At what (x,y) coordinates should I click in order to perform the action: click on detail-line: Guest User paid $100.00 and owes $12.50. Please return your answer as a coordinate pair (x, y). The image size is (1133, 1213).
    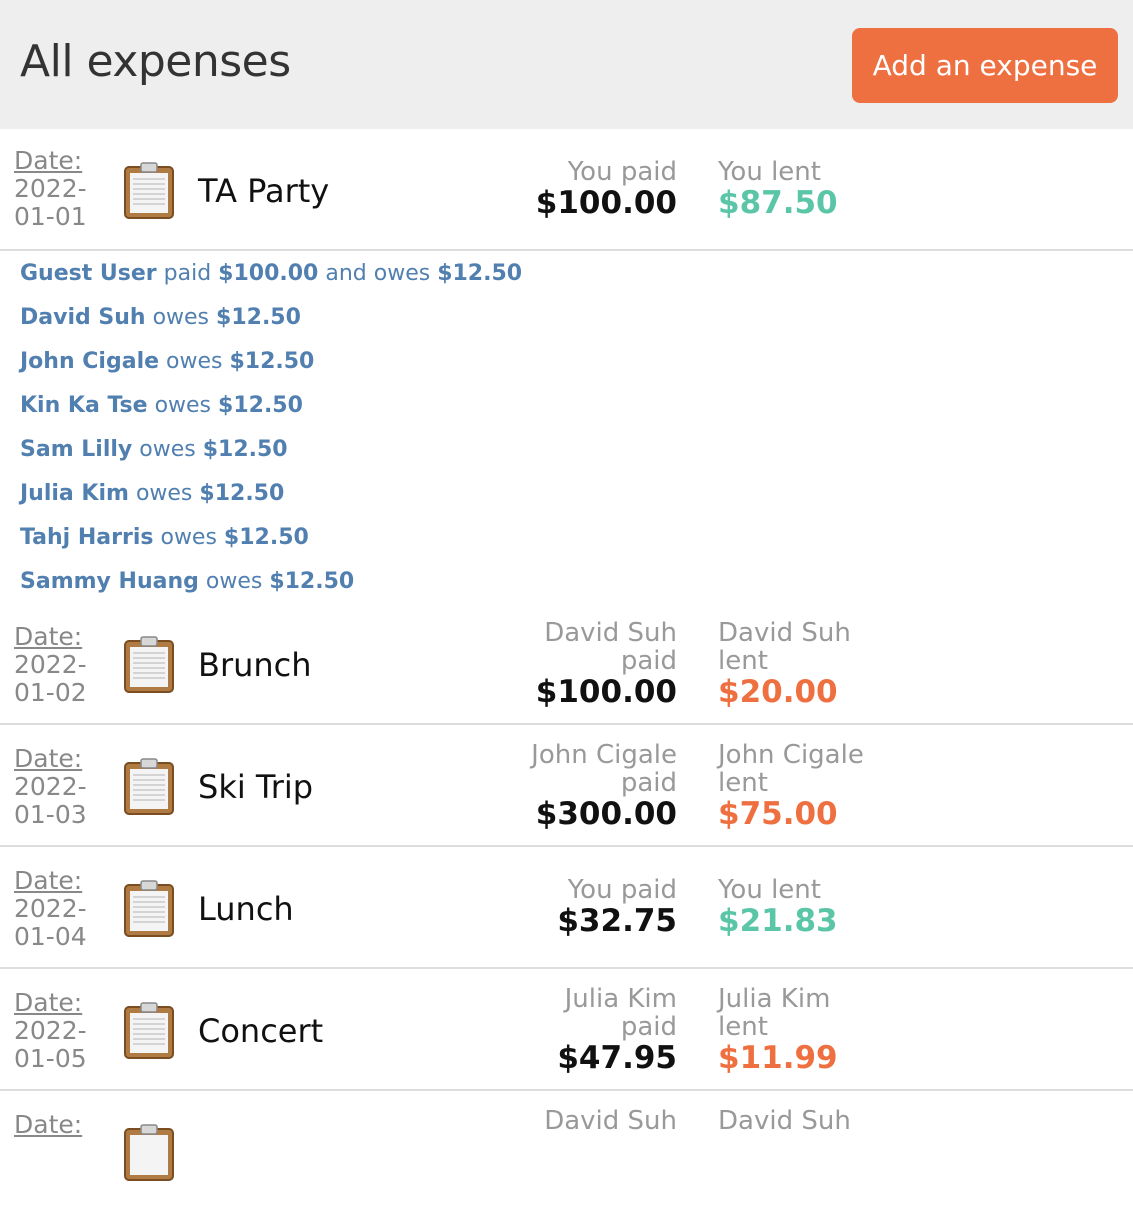
    Looking at the image, I should click on (271, 273).